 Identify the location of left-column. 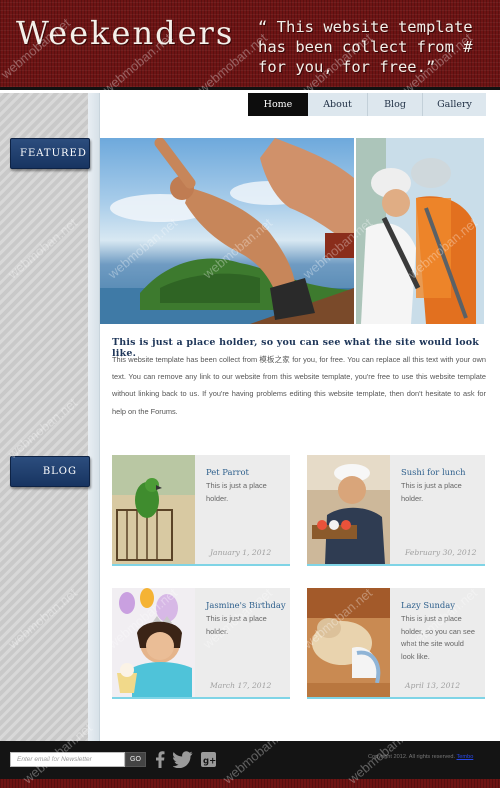
(44, 417).